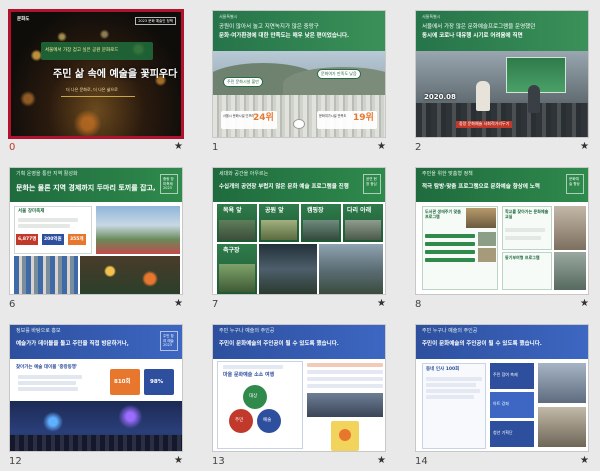 Image resolution: width=600 pixels, height=471 pixels. I want to click on title-line-2: 문화·여가환경에 대한 만족도는 매우 낮은 편이었습니다., so click(284, 36).